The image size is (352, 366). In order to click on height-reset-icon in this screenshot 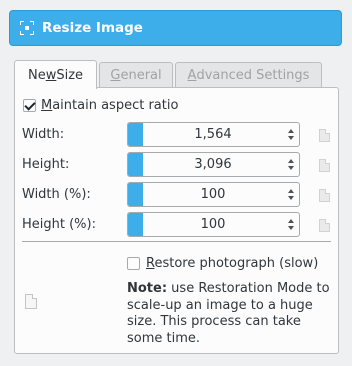, I will do `click(324, 165)`.